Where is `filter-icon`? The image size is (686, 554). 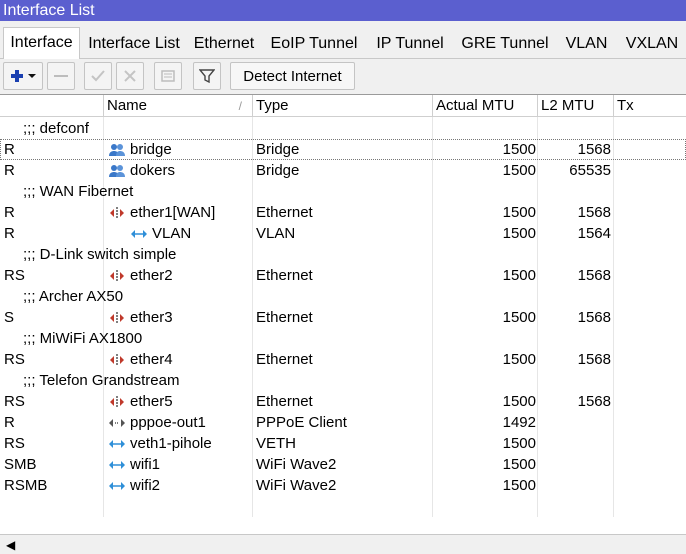 filter-icon is located at coordinates (207, 76).